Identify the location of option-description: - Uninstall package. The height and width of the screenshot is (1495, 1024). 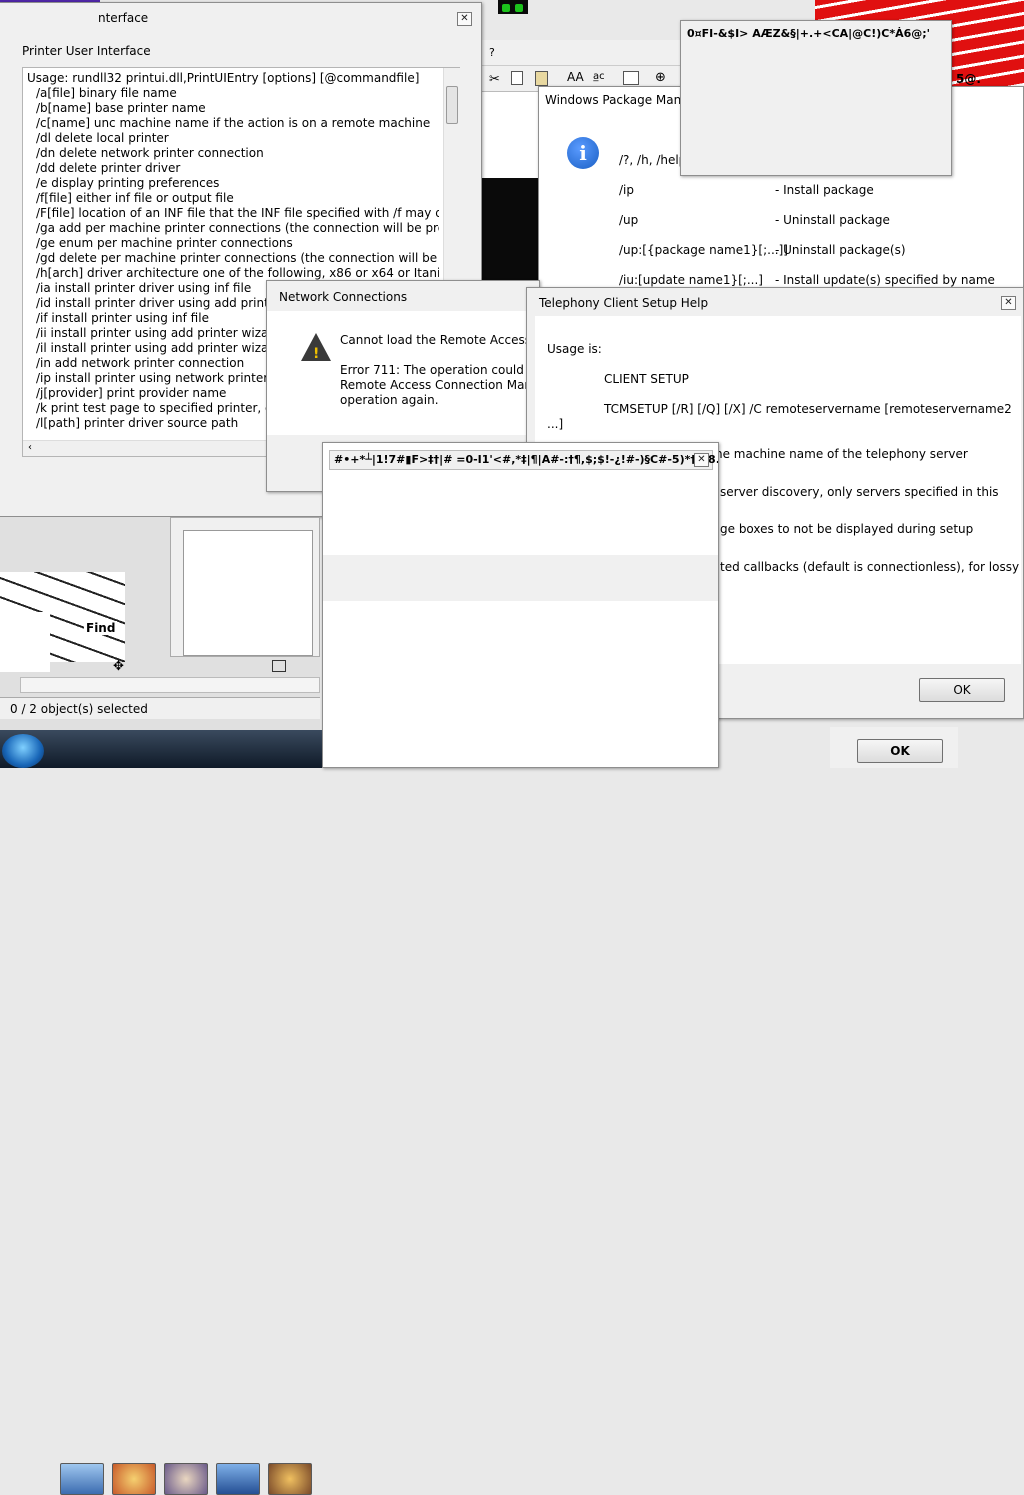
(832, 220).